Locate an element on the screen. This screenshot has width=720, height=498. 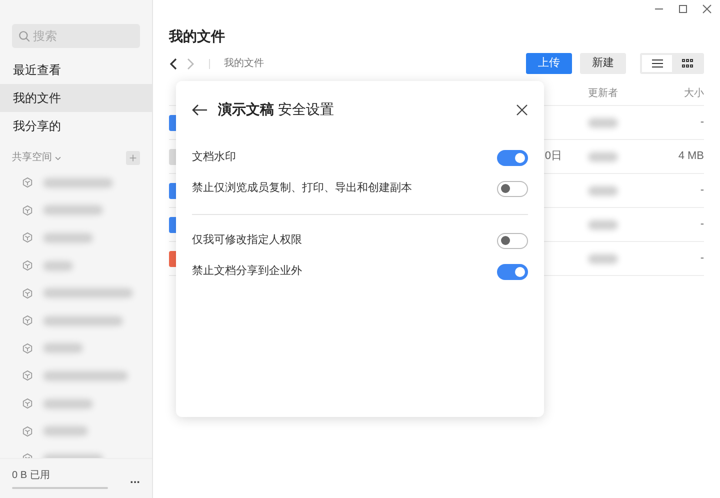
column-header: 大小 is located at coordinates (693, 93).